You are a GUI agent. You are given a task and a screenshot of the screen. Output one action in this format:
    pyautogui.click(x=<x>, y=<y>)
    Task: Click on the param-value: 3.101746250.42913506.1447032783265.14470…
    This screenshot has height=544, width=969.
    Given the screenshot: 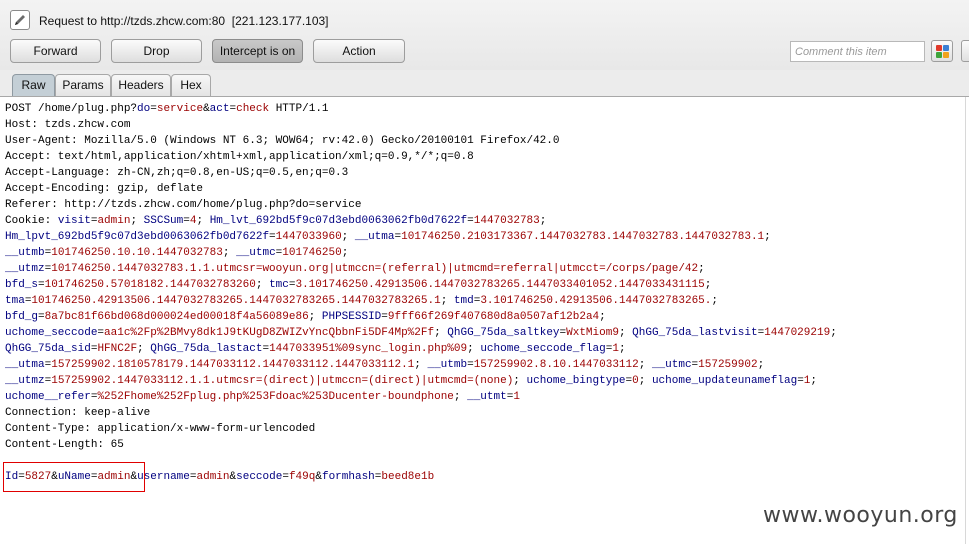 What is the action you would take?
    pyautogui.click(x=500, y=285)
    